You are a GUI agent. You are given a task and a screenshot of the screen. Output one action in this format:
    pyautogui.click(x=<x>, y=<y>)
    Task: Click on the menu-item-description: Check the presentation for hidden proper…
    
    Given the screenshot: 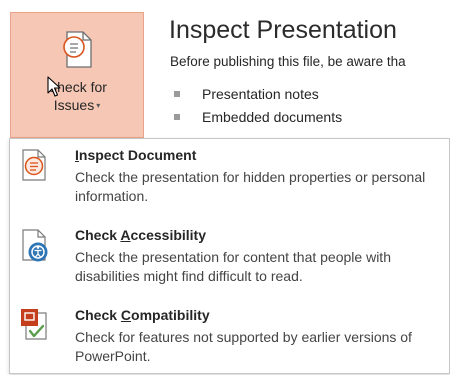 What is the action you would take?
    pyautogui.click(x=250, y=186)
    